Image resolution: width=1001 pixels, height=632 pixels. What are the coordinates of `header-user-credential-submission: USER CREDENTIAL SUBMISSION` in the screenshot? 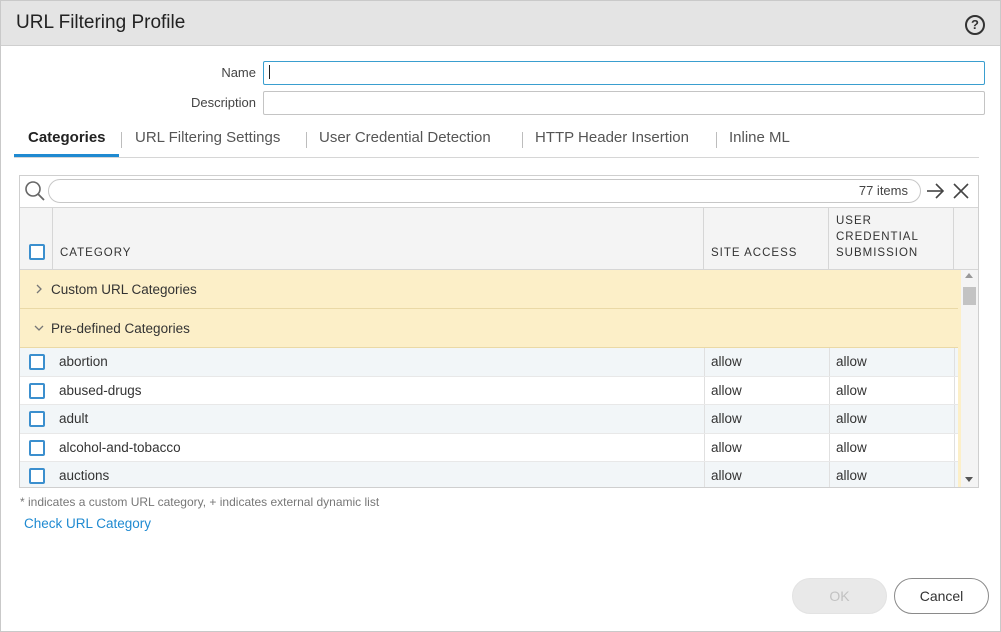 It's located at (891, 239).